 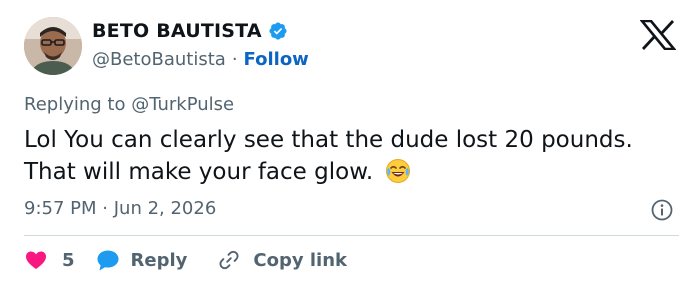 I want to click on author-name-row: BETO BAUTISTA, so click(x=190, y=31).